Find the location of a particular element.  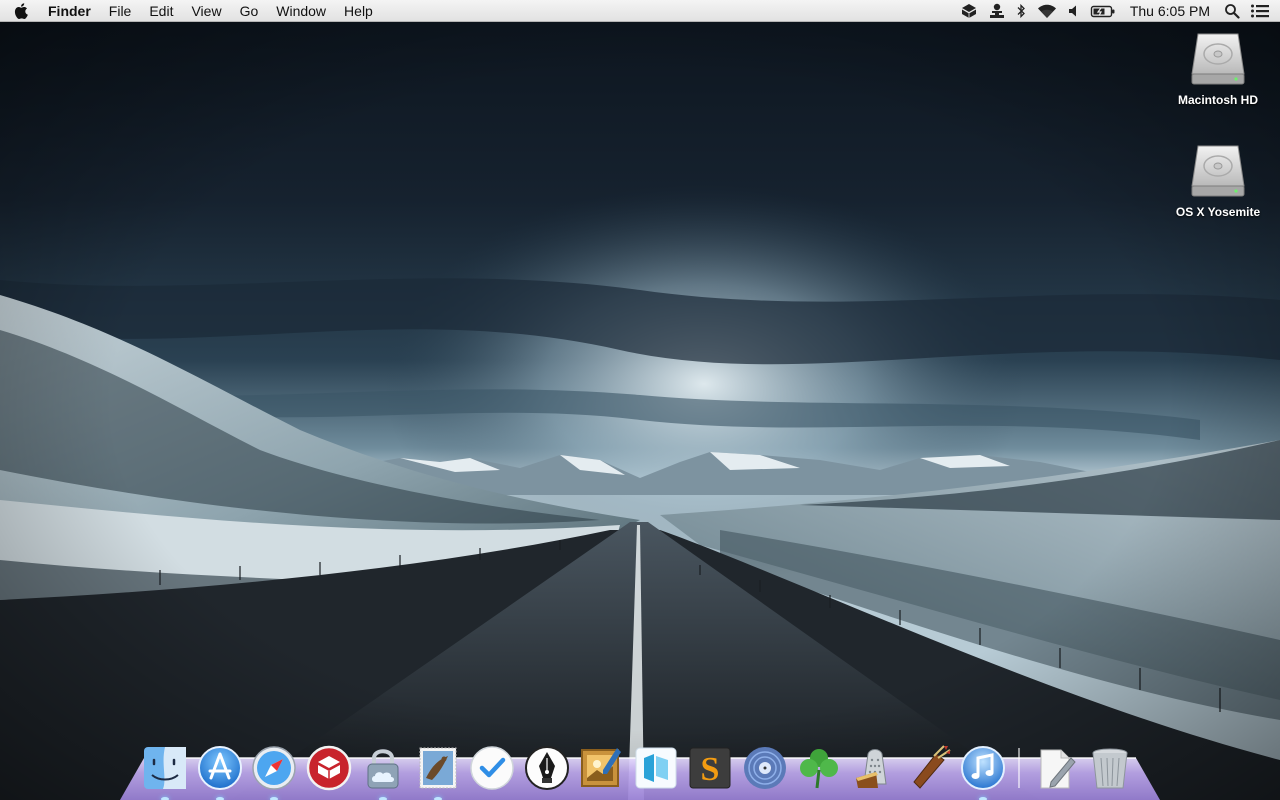

menu-bar-left: Finder File Edit View Go Window Help is located at coordinates (191, 11).